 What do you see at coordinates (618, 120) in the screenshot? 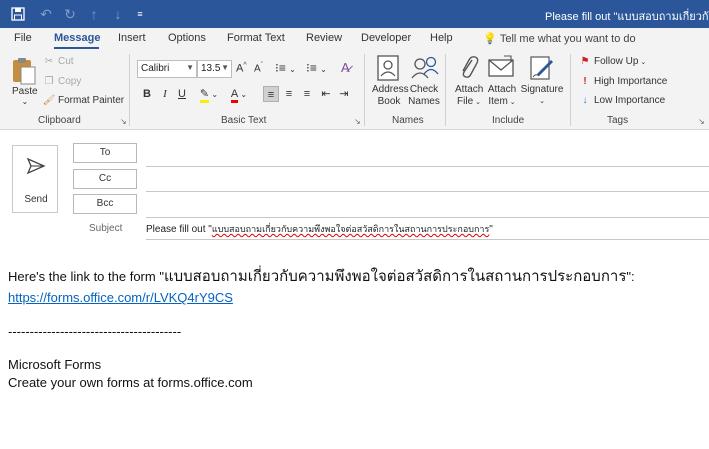
I see `tags-group-label: Tags` at bounding box center [618, 120].